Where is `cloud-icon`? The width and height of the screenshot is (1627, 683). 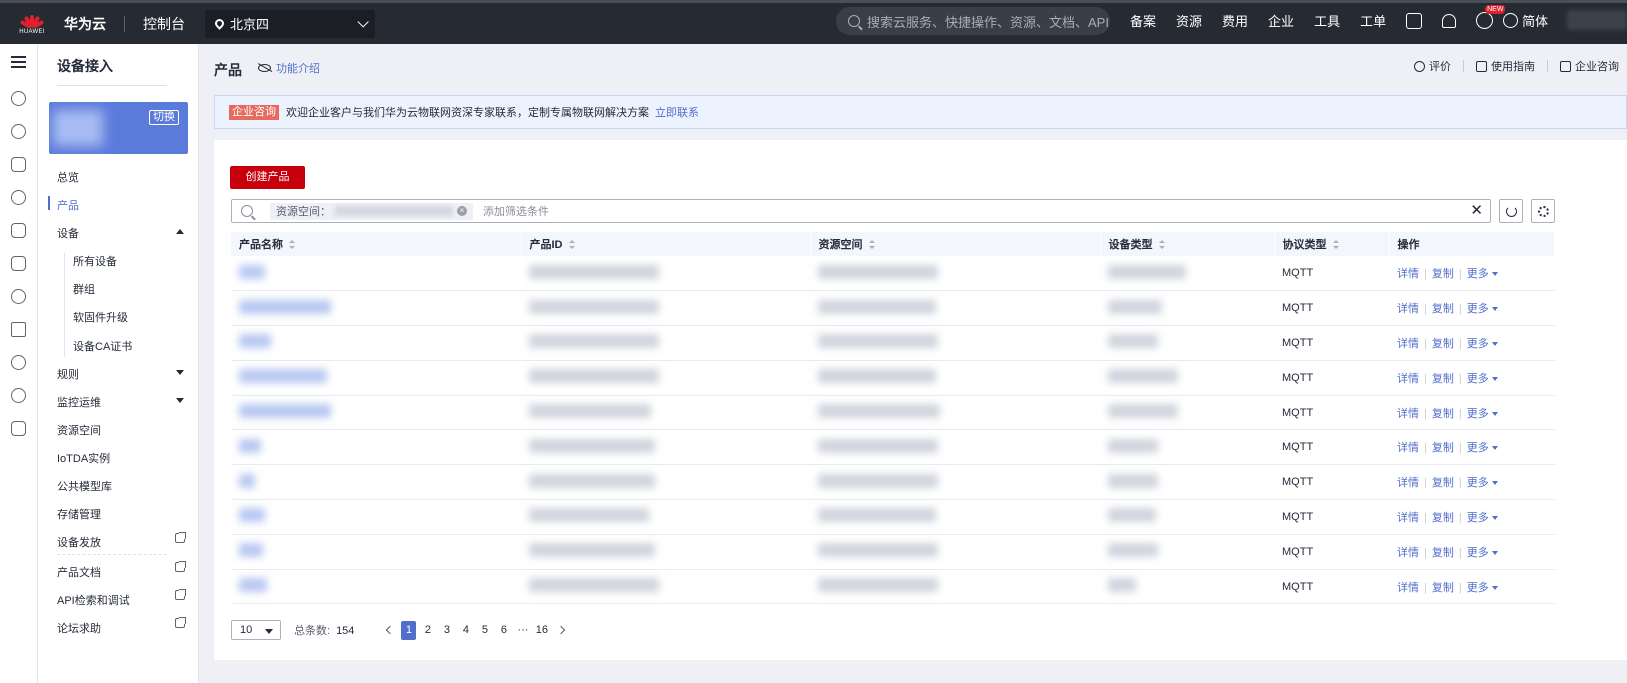 cloud-icon is located at coordinates (18, 98).